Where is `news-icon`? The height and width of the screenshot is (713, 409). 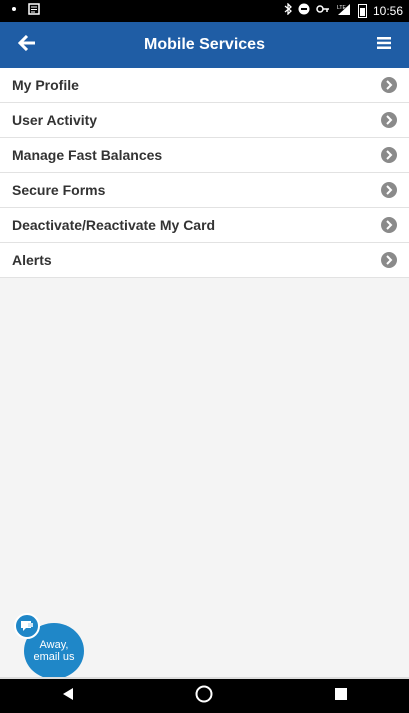
news-icon is located at coordinates (34, 11).